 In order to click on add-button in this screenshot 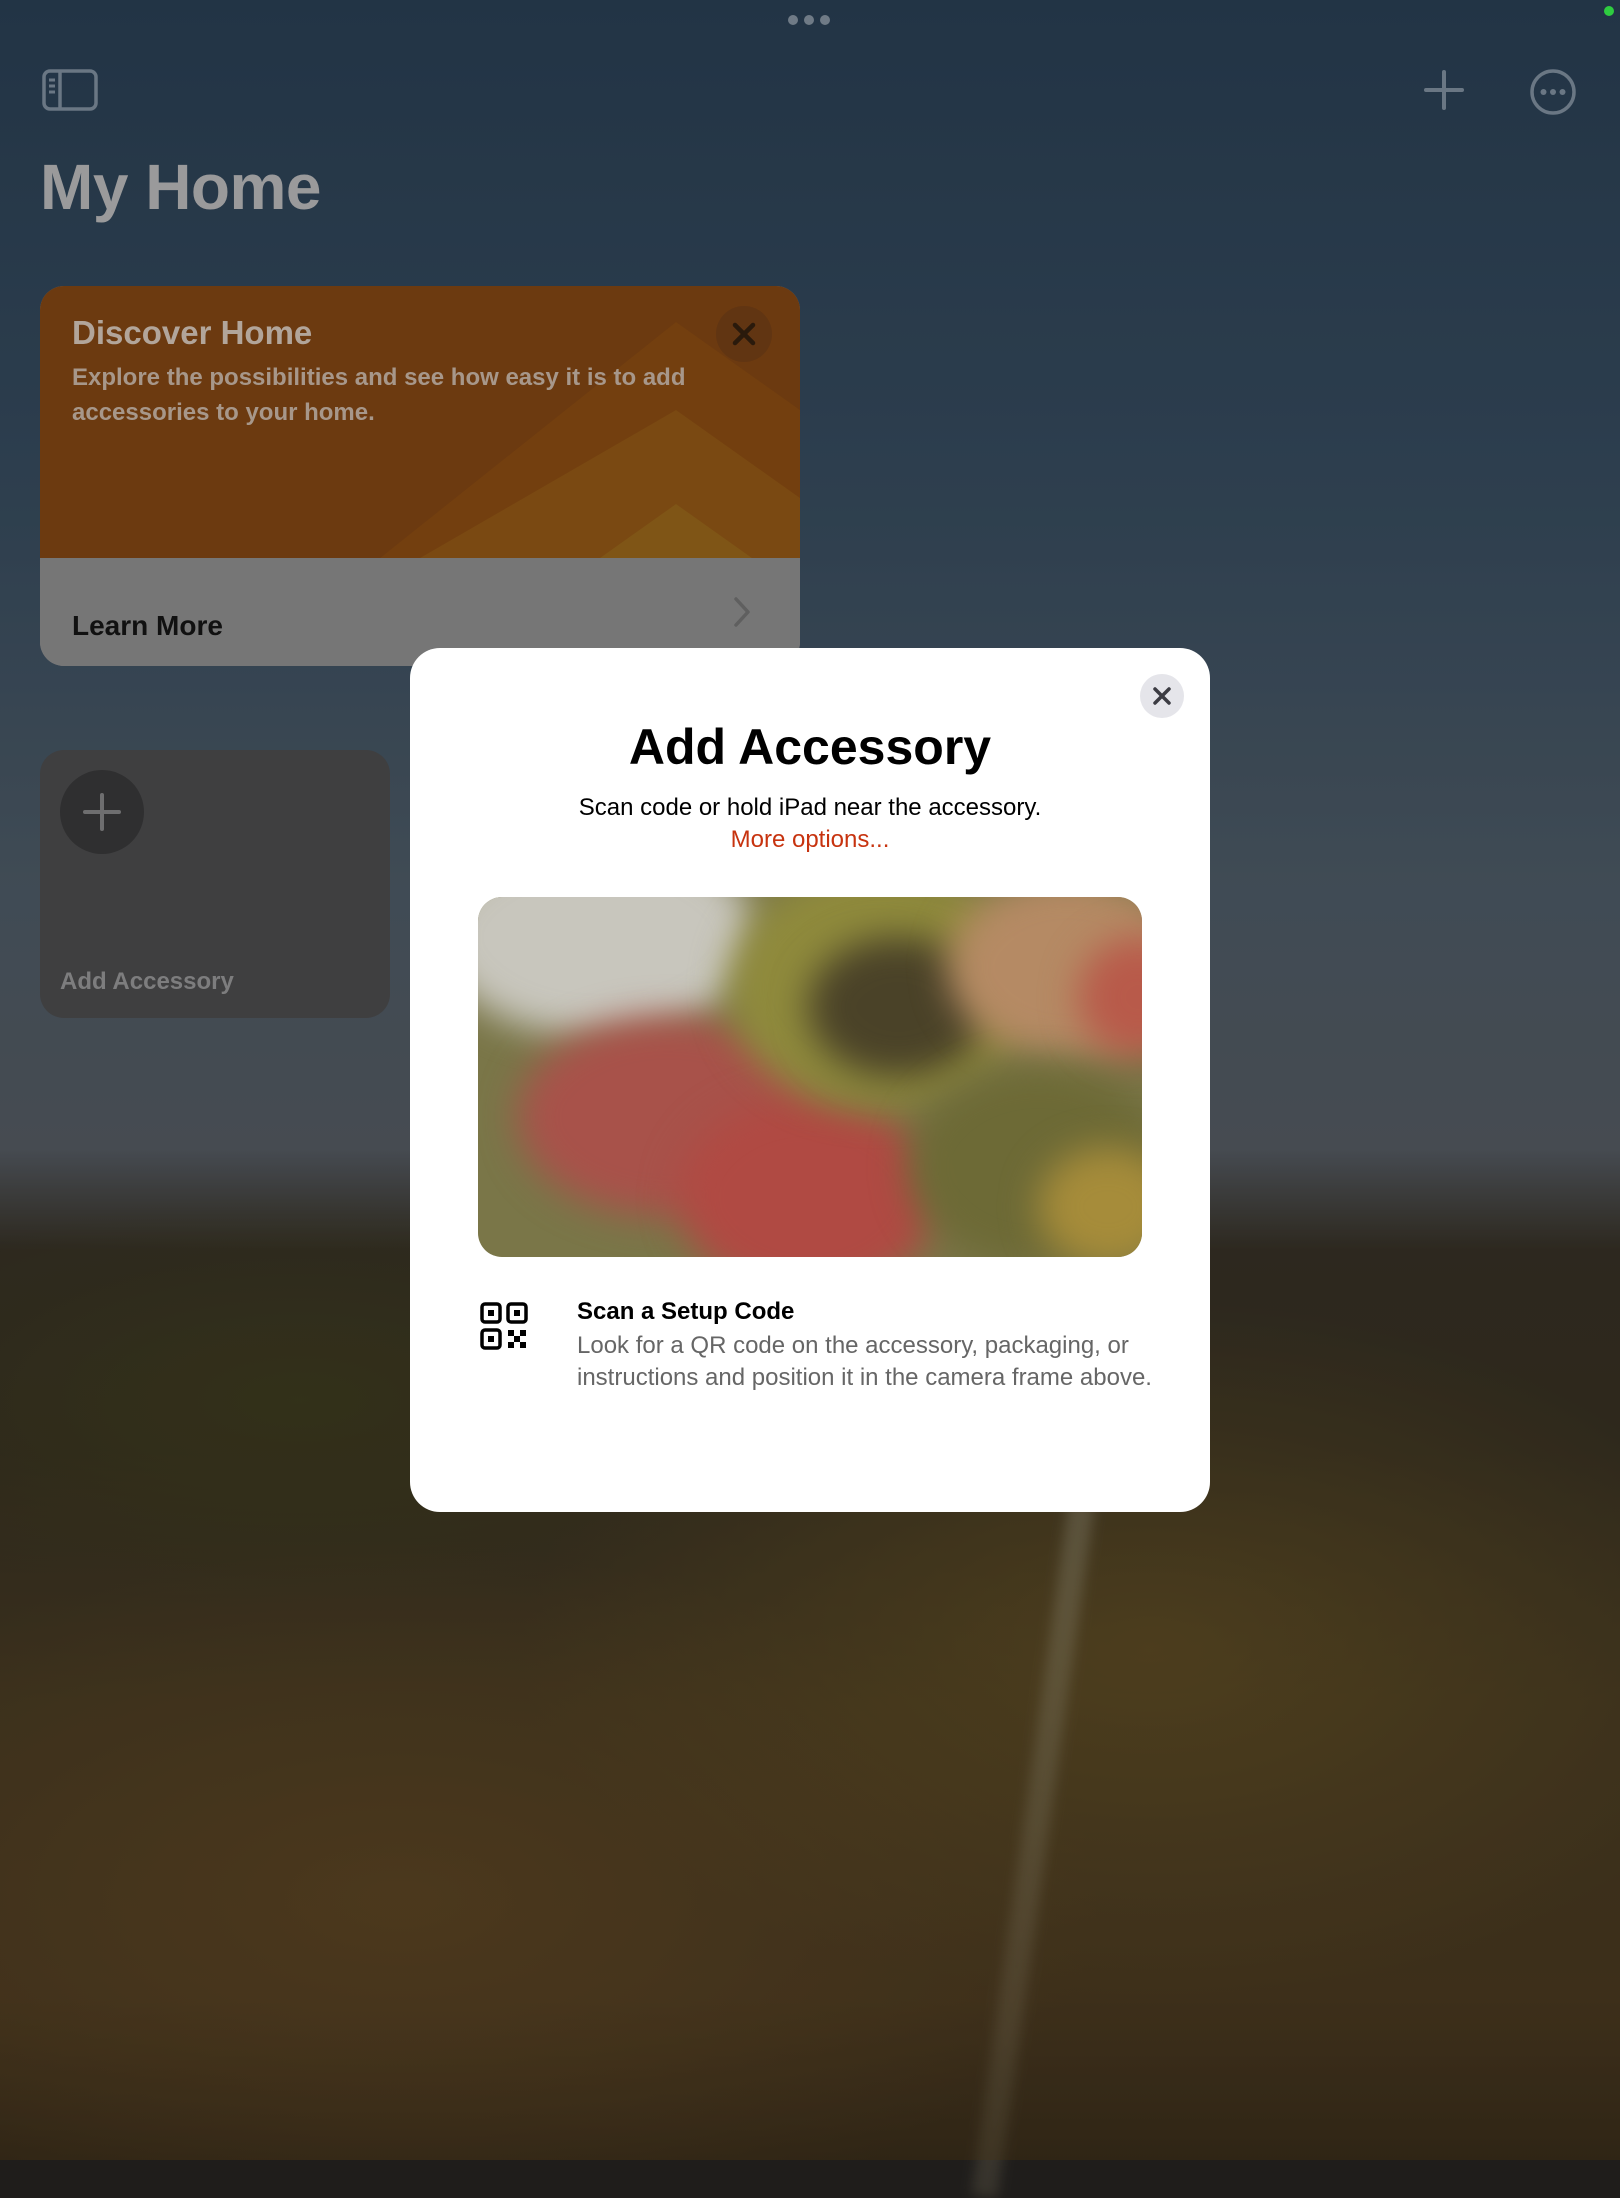, I will do `click(1444, 90)`.